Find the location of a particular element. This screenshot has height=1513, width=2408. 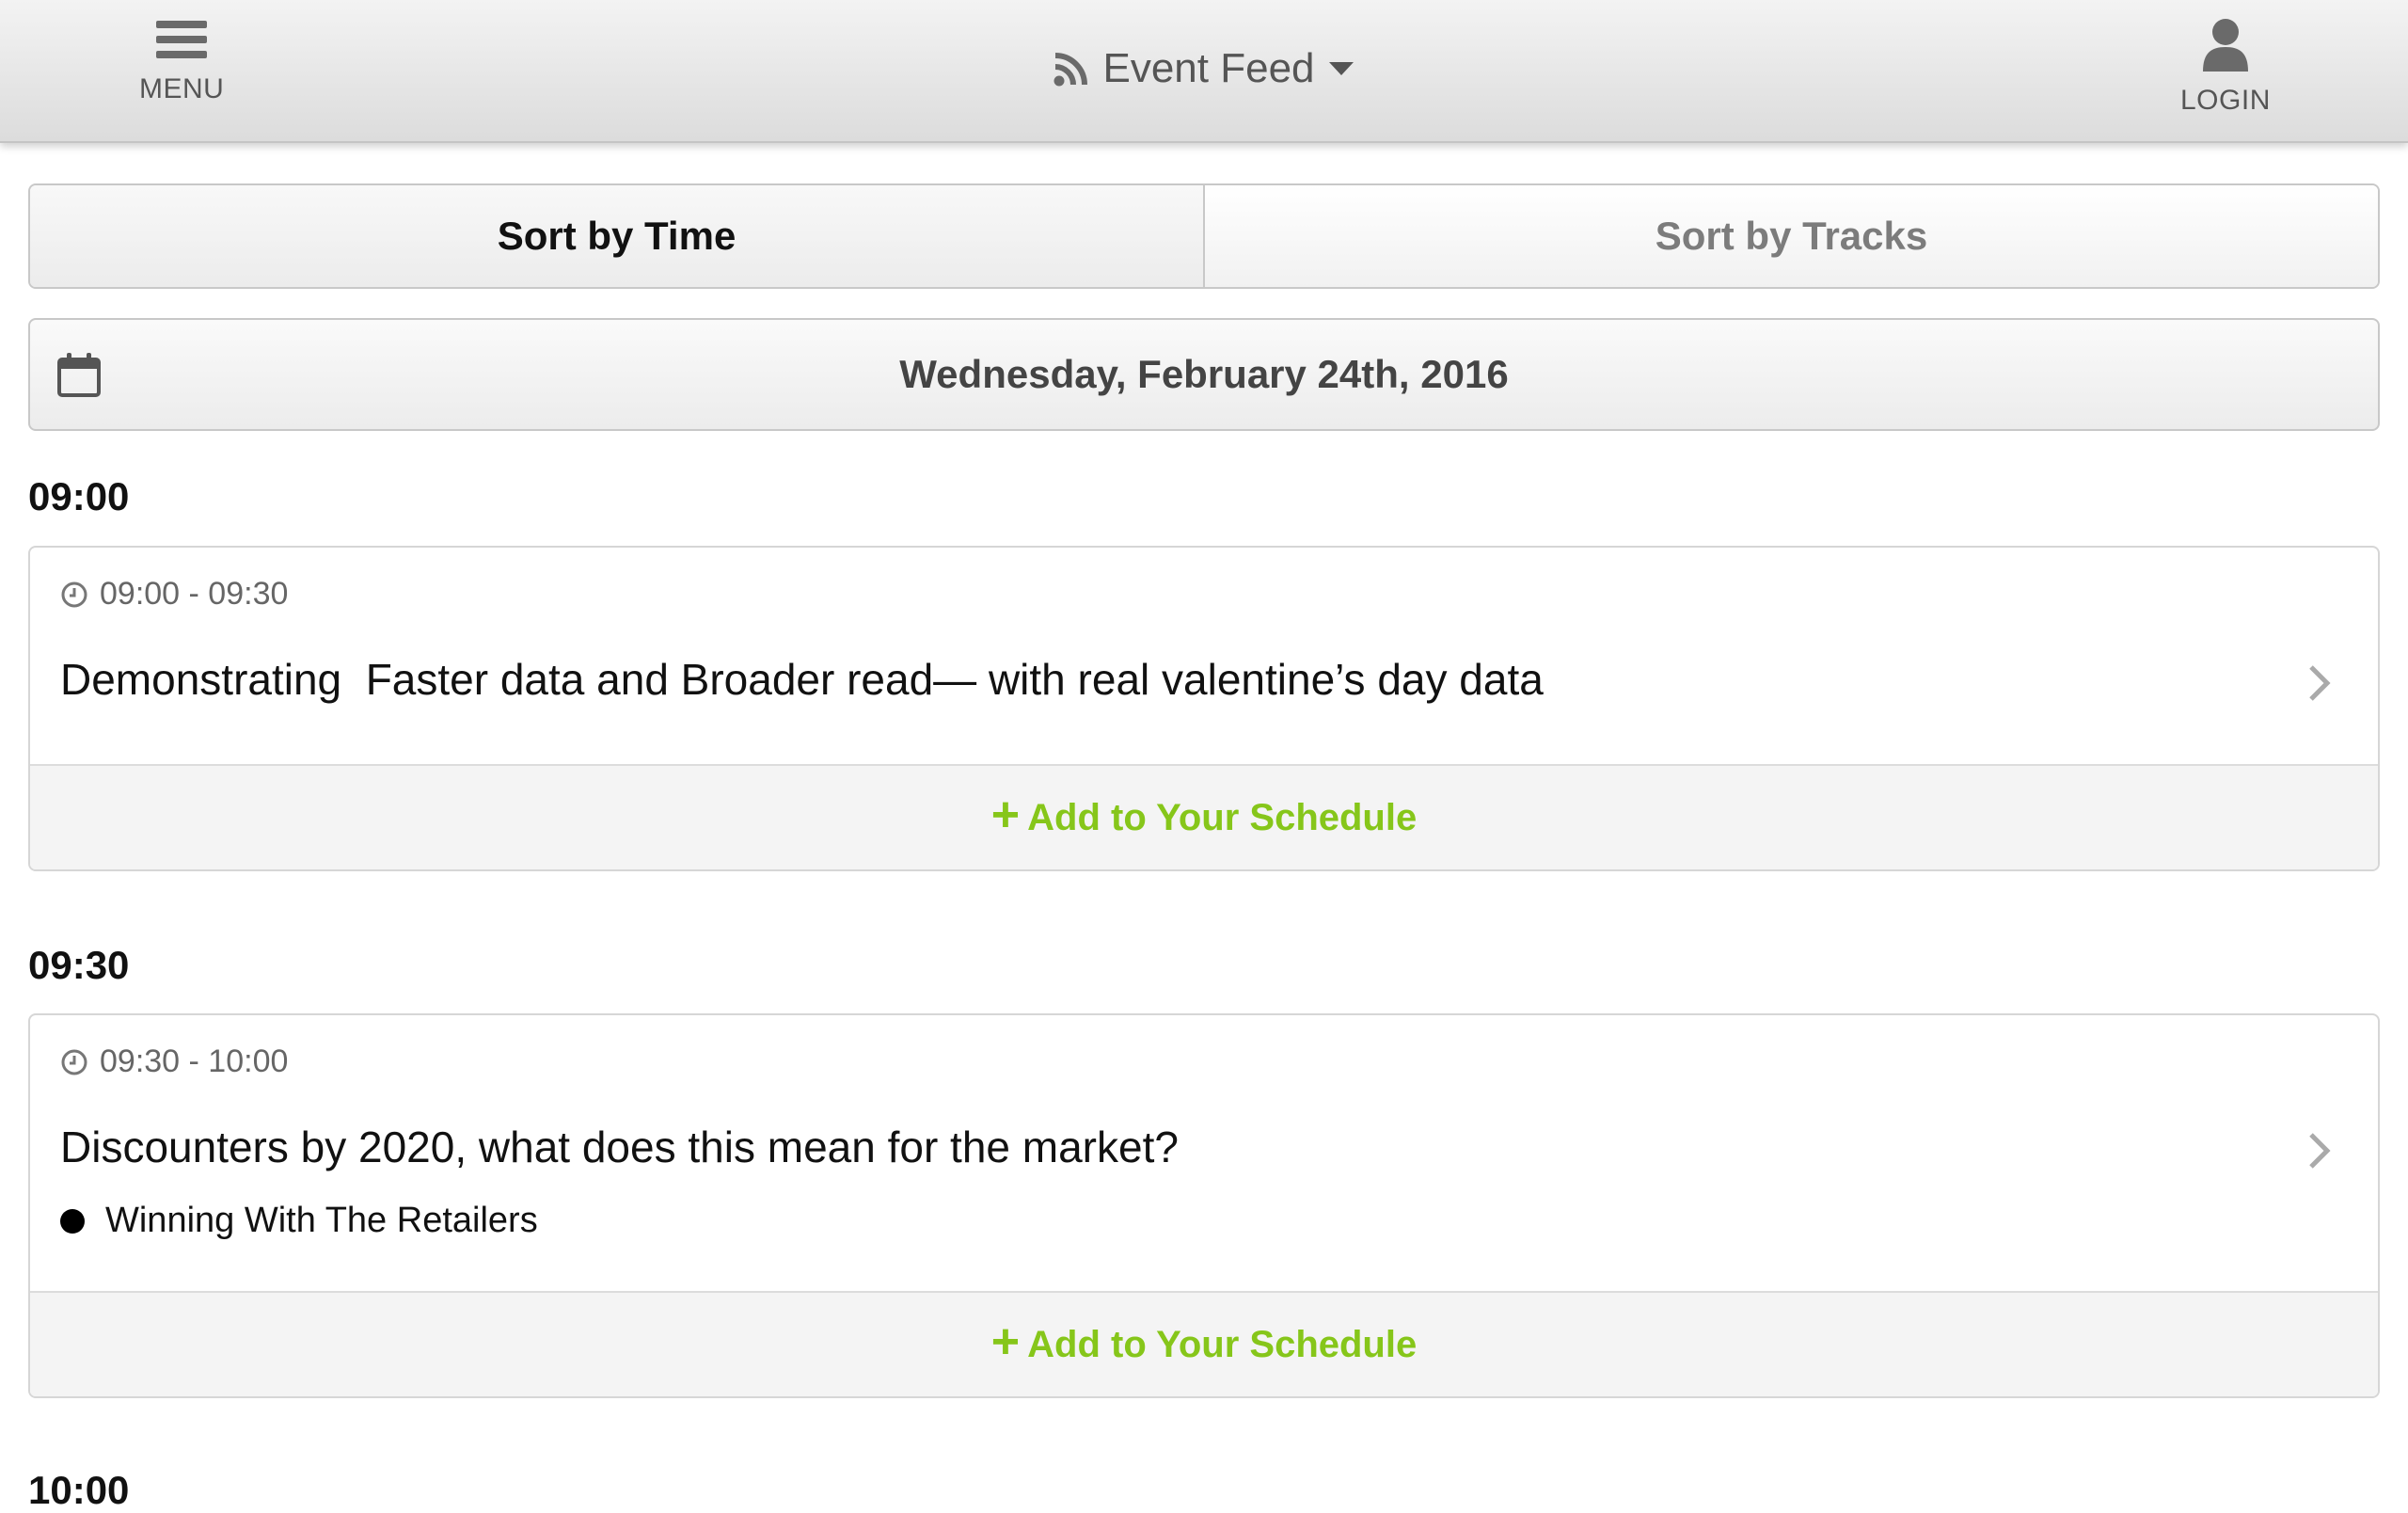

sort-toggle: Sort by Time Sort by Tracks is located at coordinates (1204, 236).